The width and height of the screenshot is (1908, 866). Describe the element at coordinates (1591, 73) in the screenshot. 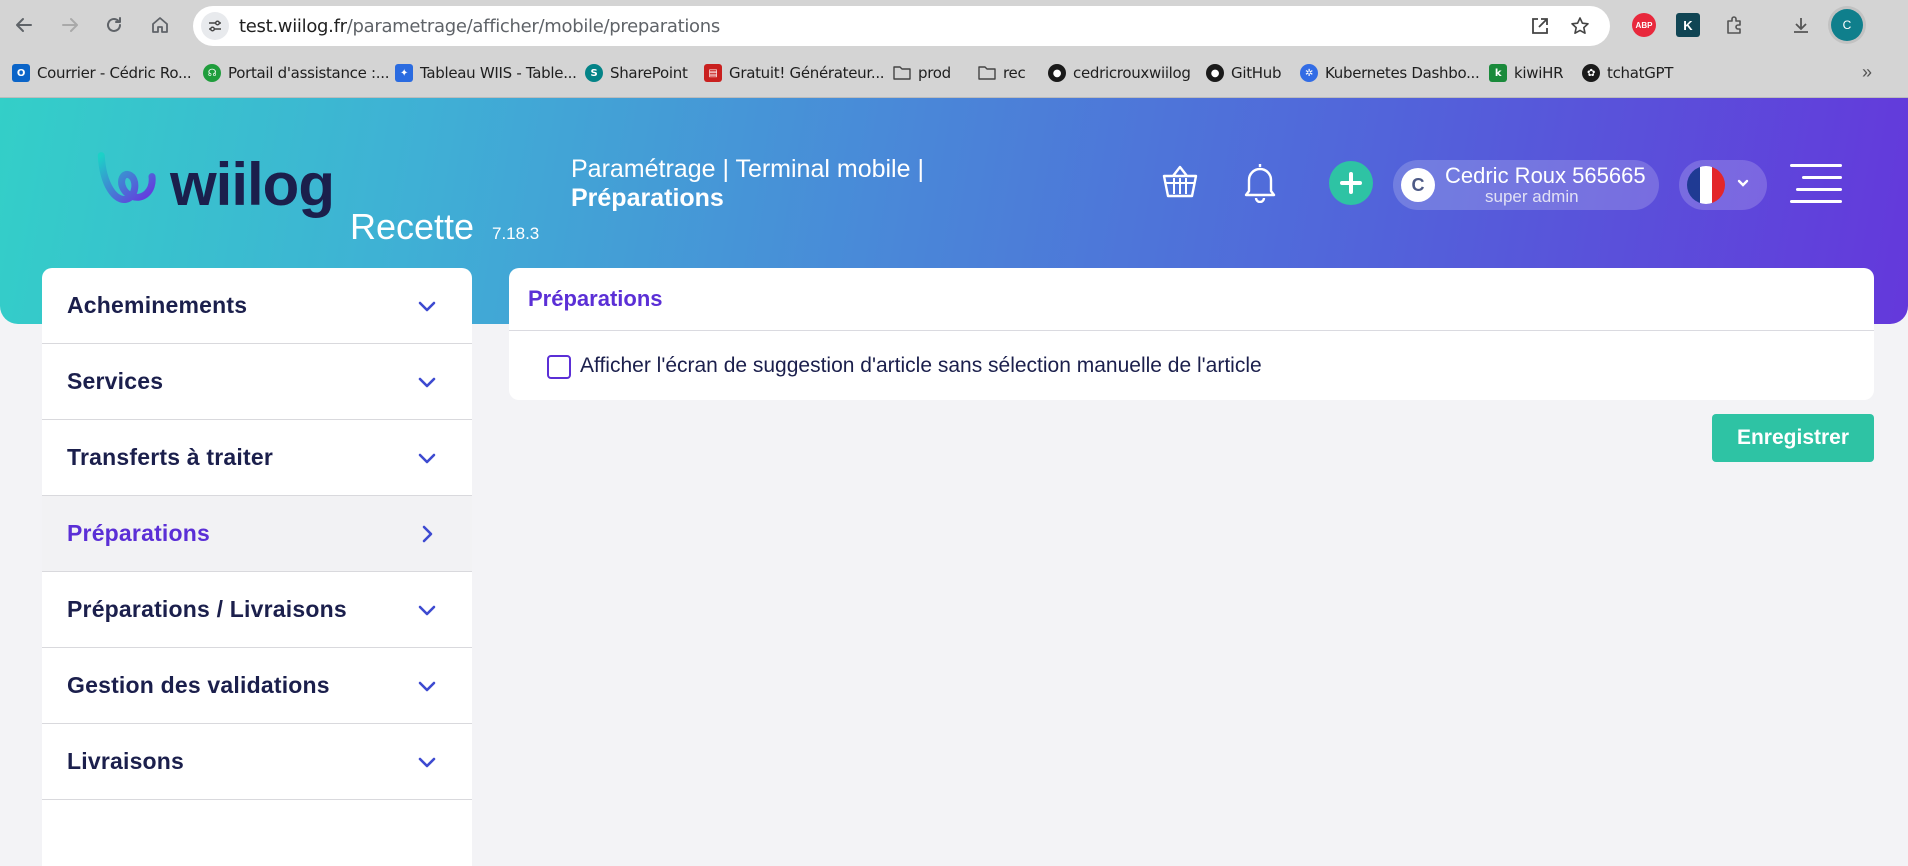

I see `openai-icon: ✿` at that location.